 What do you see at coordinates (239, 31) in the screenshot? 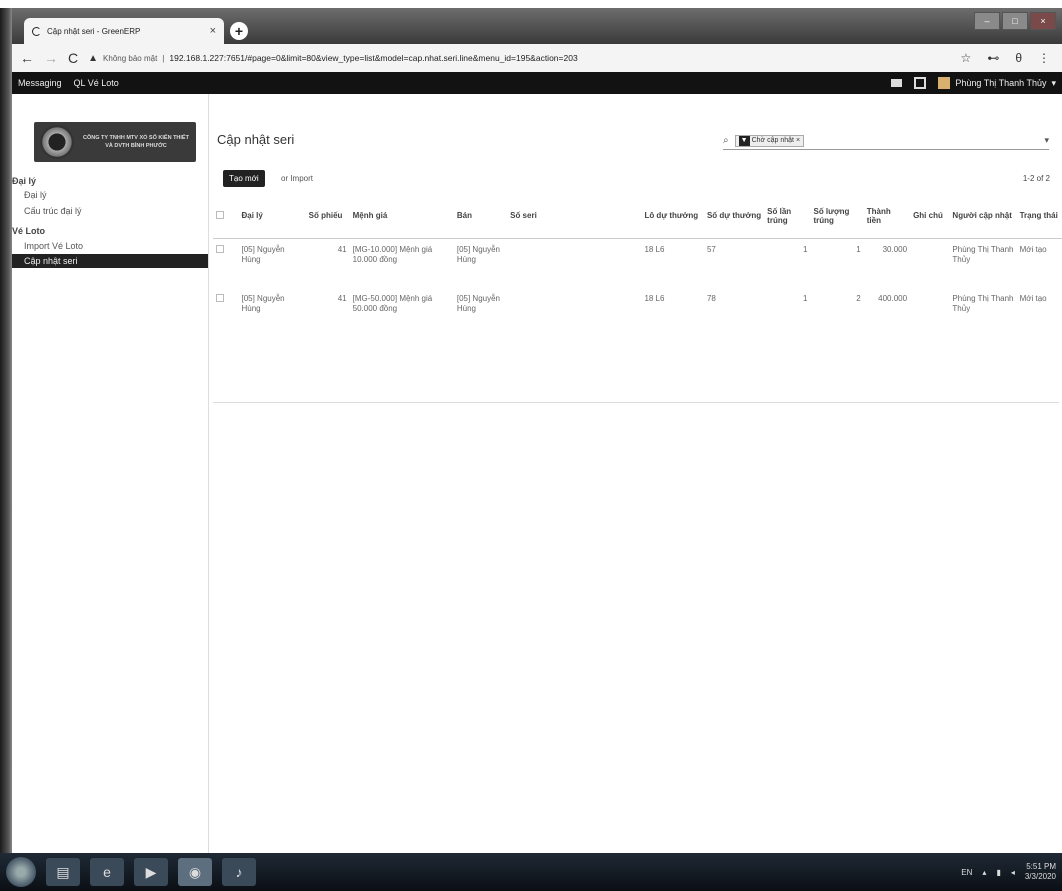
I see `new-tab-button: +` at bounding box center [239, 31].